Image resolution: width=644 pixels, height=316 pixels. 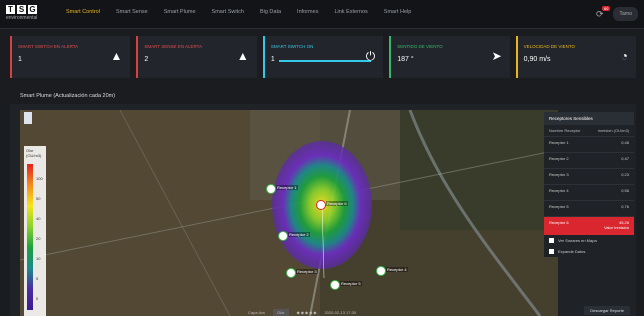 I want to click on notification-badge: 60, so click(x=606, y=8).